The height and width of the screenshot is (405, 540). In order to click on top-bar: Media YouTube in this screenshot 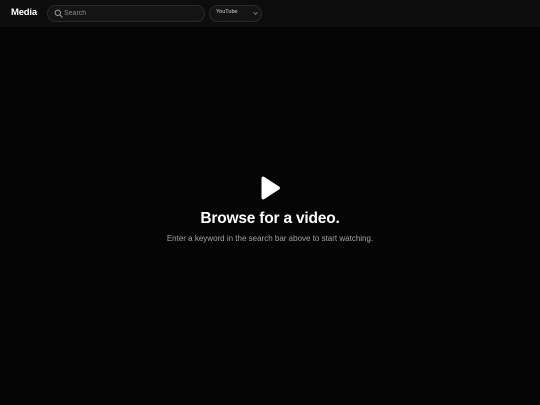, I will do `click(270, 13)`.